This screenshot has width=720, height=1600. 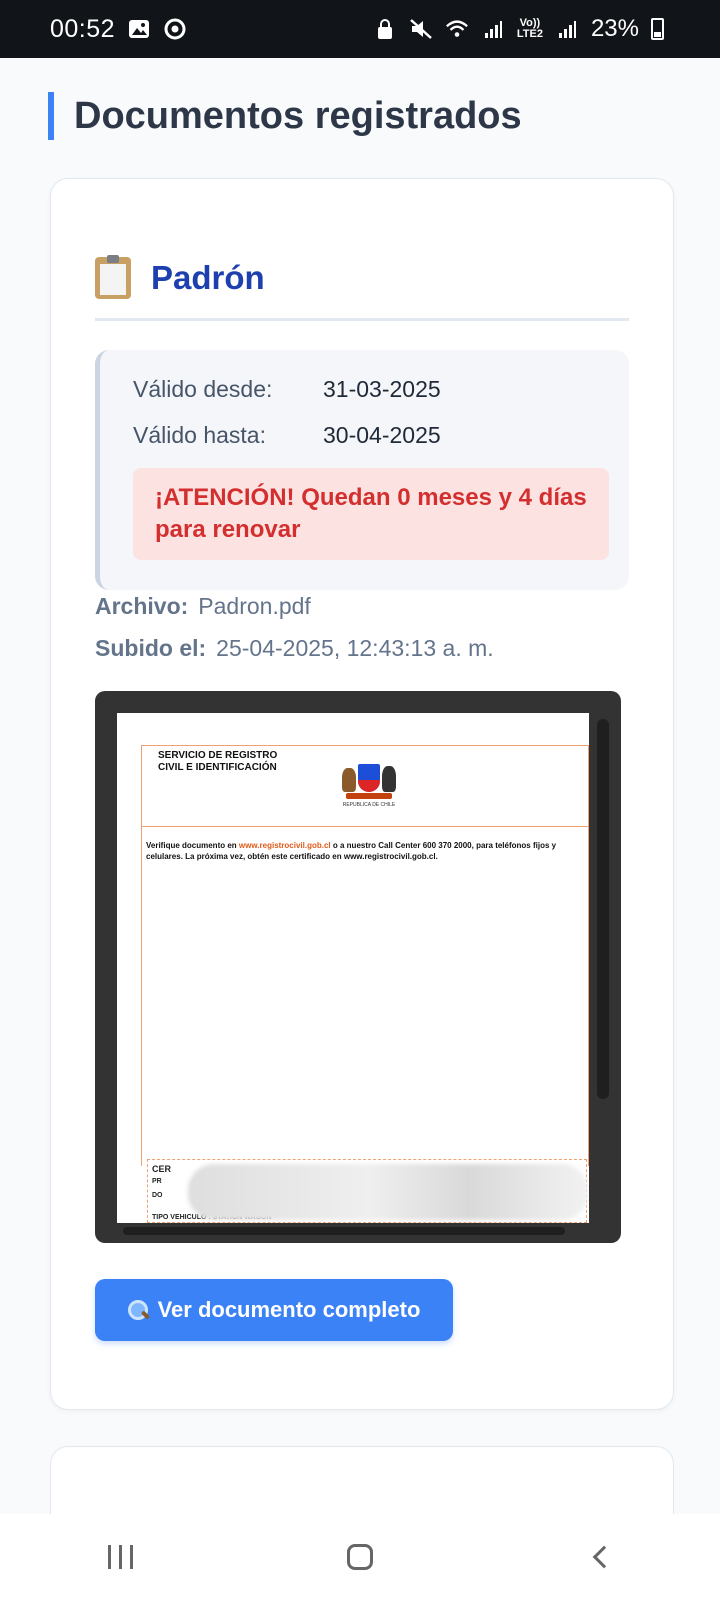 What do you see at coordinates (254, 606) in the screenshot?
I see `file-name: Padron.pdf` at bounding box center [254, 606].